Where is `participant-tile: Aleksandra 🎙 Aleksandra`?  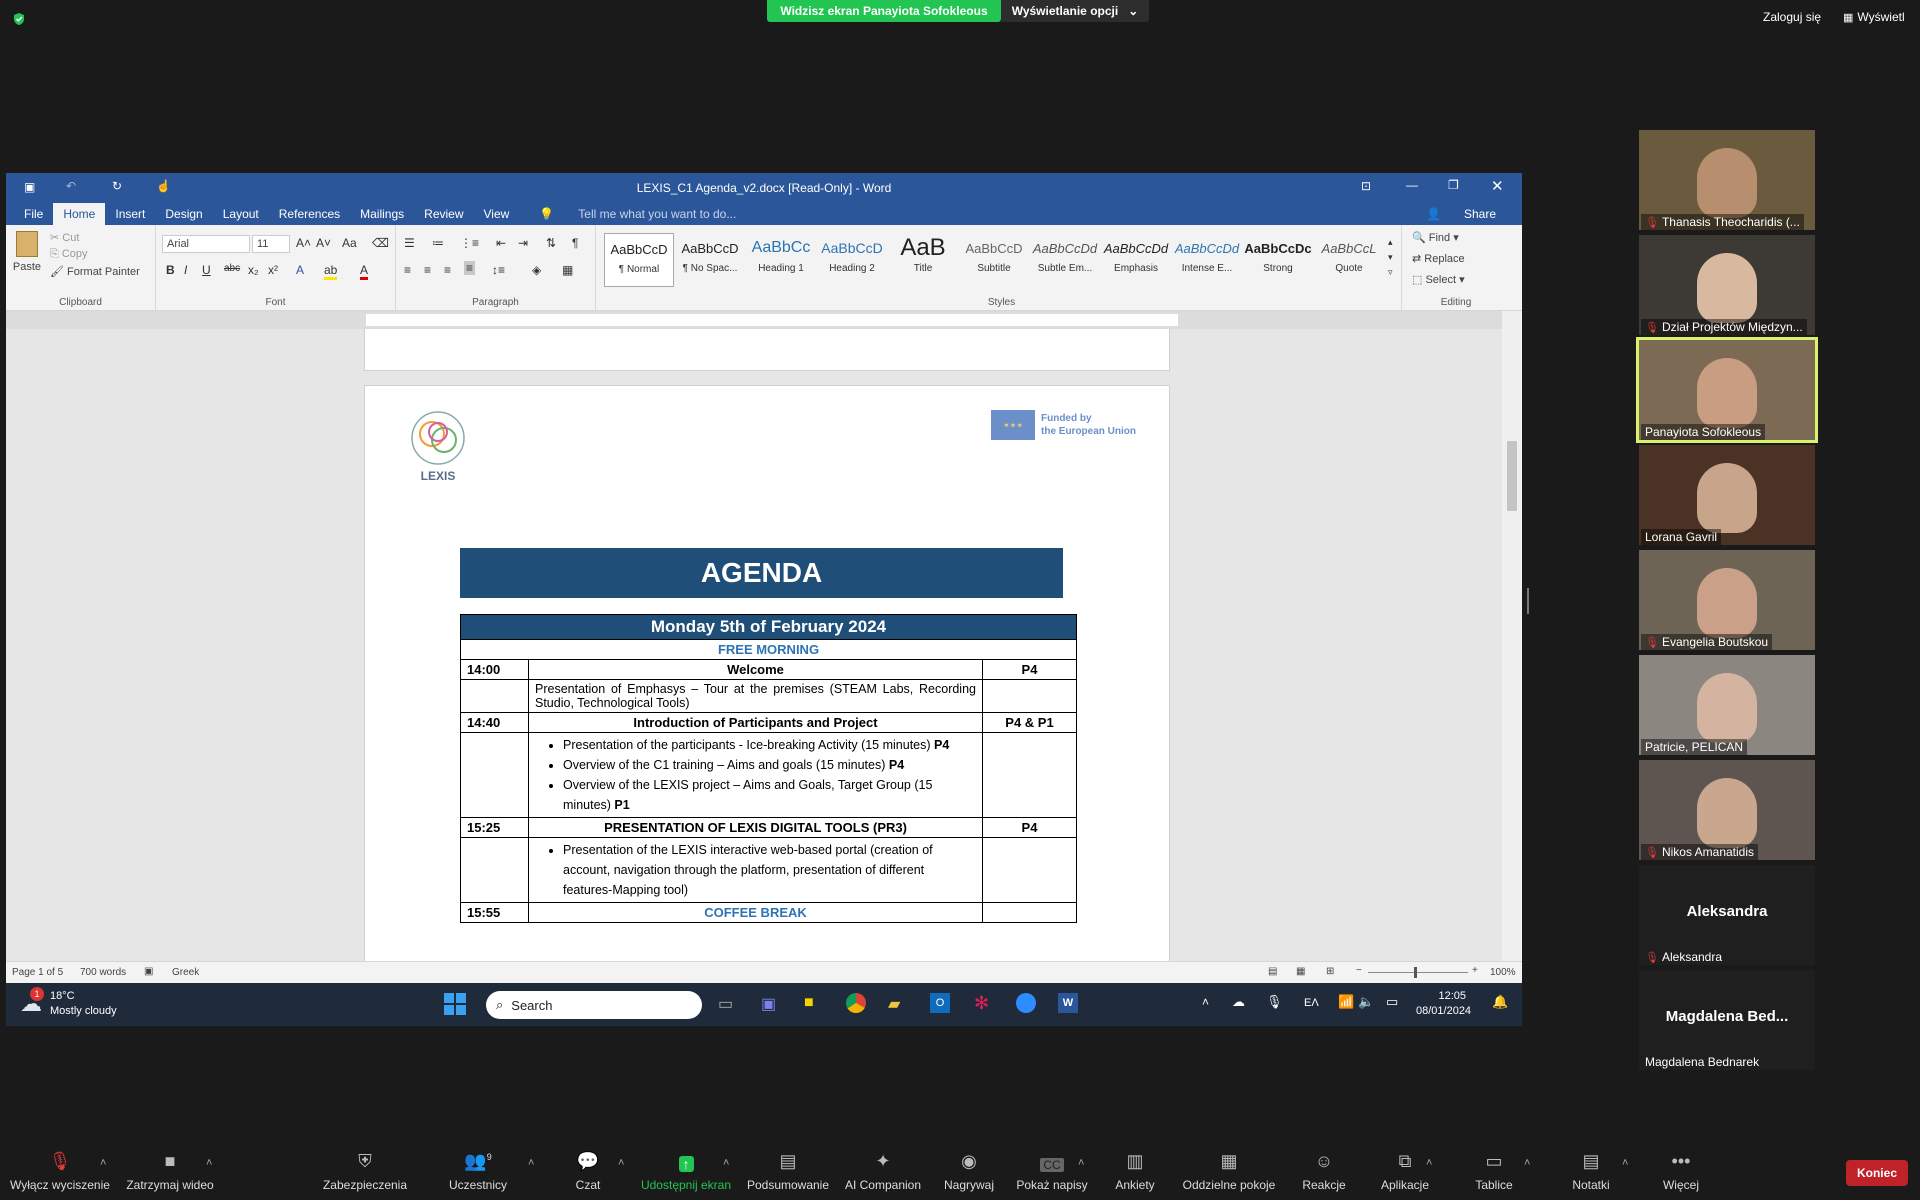
participant-tile: Aleksandra 🎙 Aleksandra is located at coordinates (1727, 915).